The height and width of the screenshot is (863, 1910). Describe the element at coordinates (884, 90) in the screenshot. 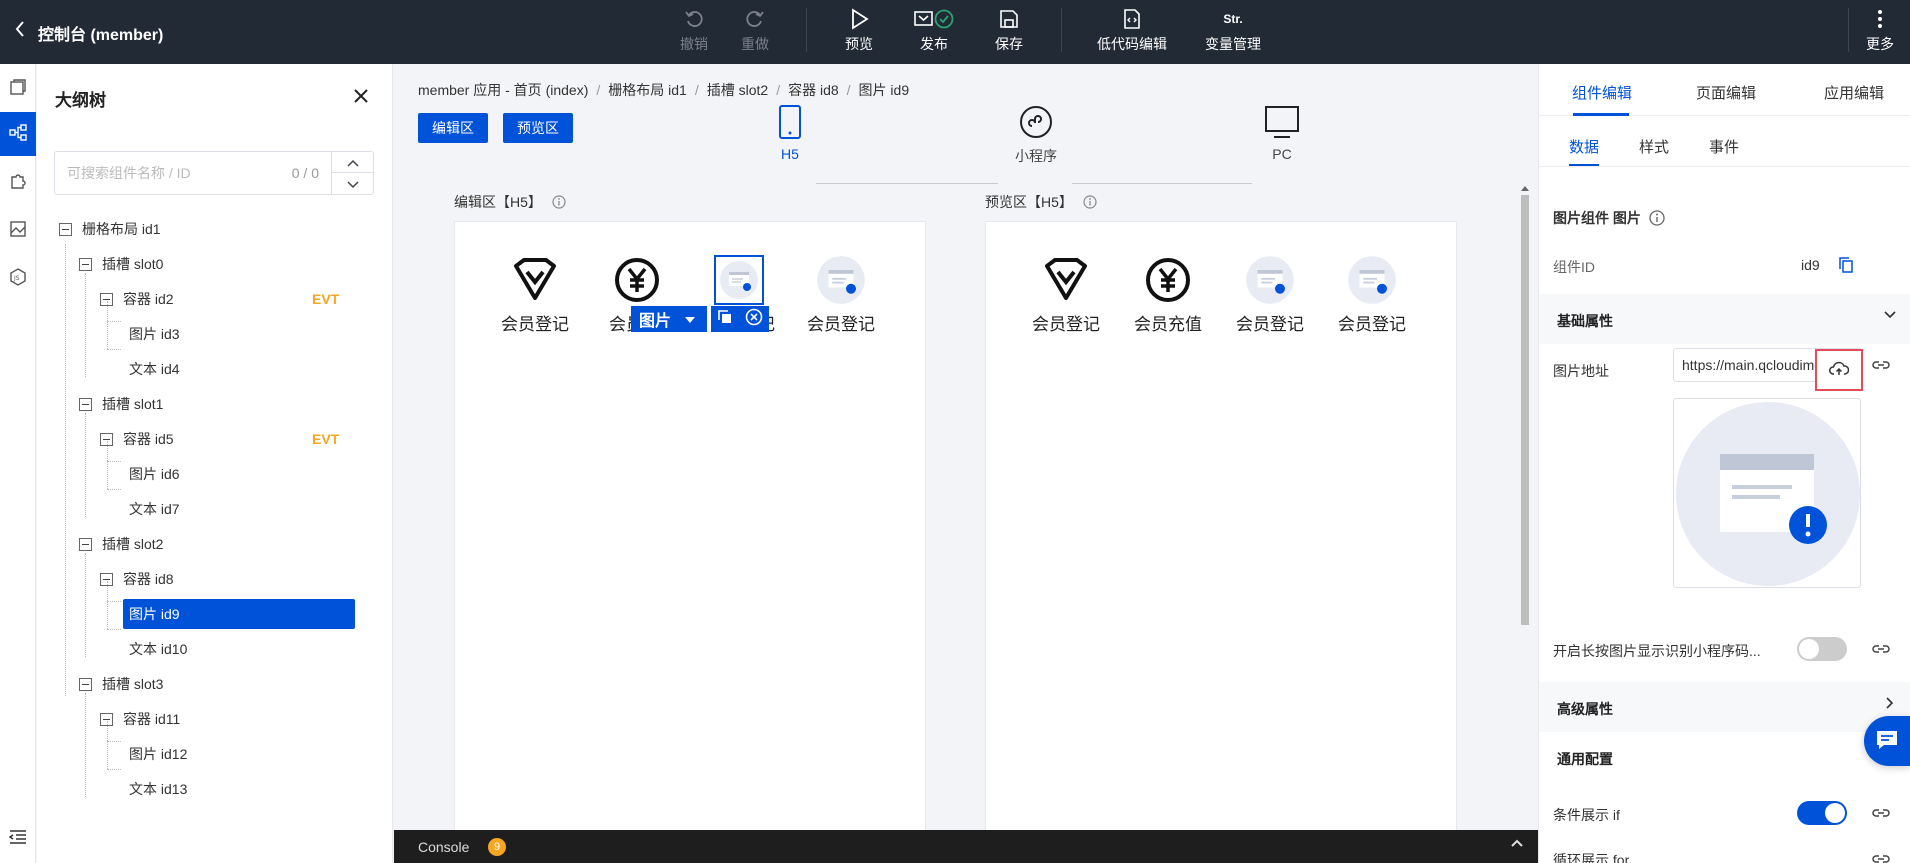

I see `breadcrumb-item: 图片 id9` at that location.